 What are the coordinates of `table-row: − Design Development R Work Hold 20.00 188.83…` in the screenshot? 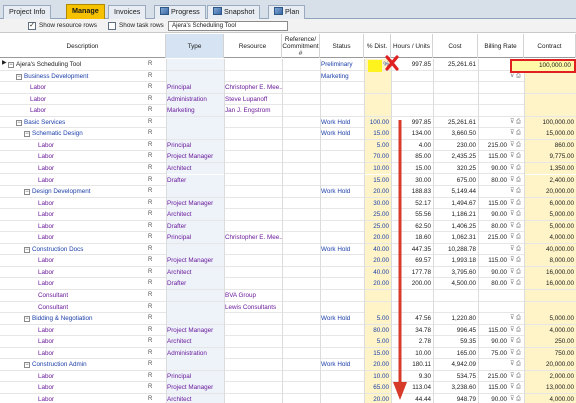 It's located at (288, 192).